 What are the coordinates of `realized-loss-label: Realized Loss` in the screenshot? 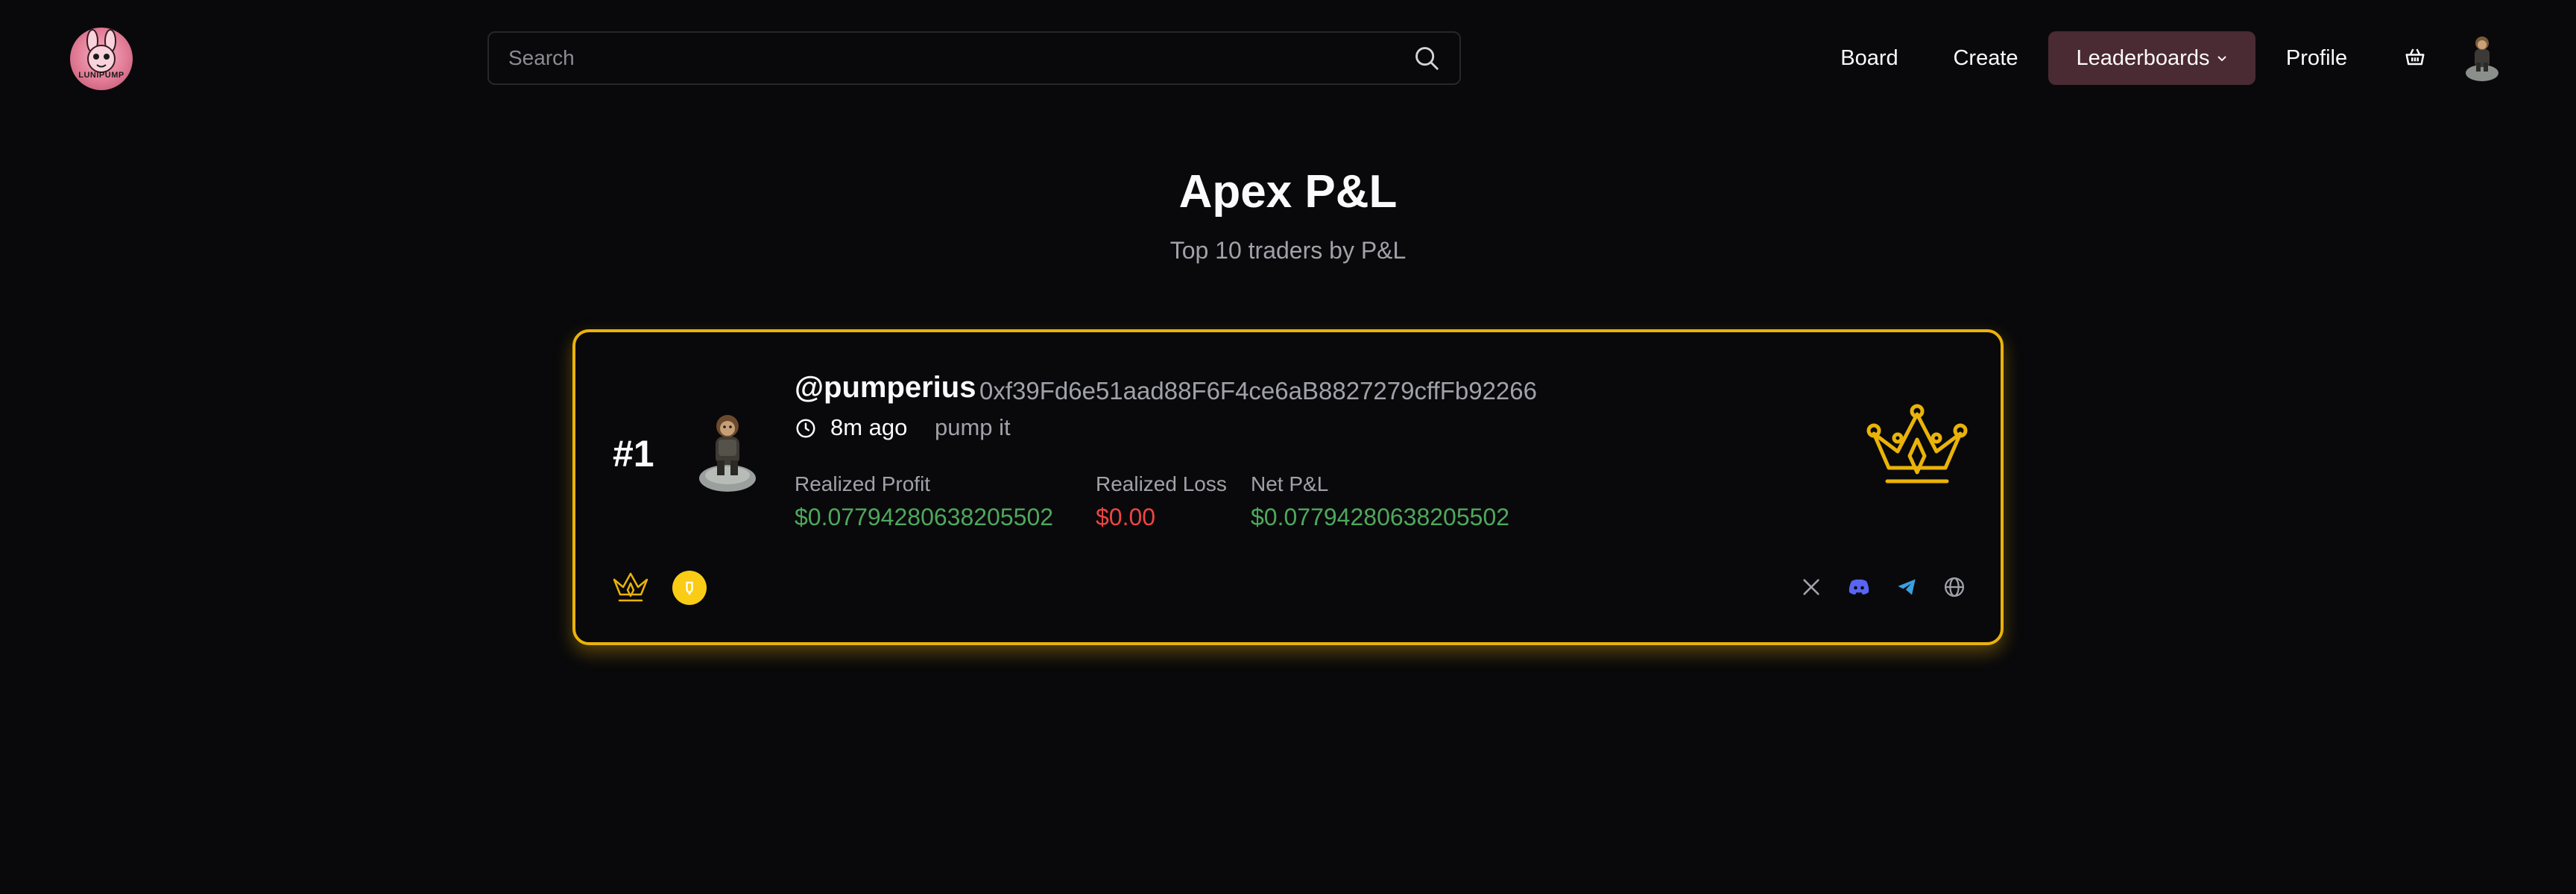 It's located at (1161, 483).